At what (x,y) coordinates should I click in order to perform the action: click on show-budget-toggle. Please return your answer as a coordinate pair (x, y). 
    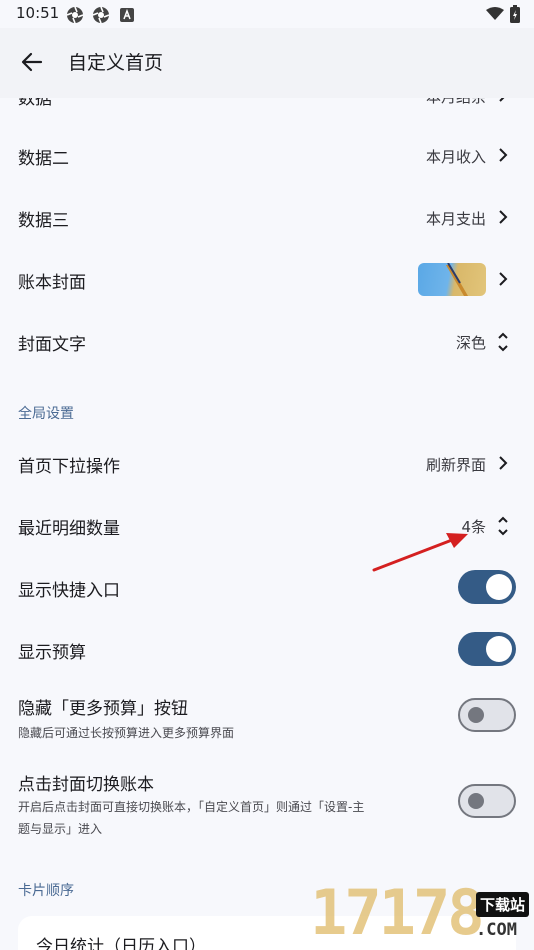
    Looking at the image, I should click on (487, 649).